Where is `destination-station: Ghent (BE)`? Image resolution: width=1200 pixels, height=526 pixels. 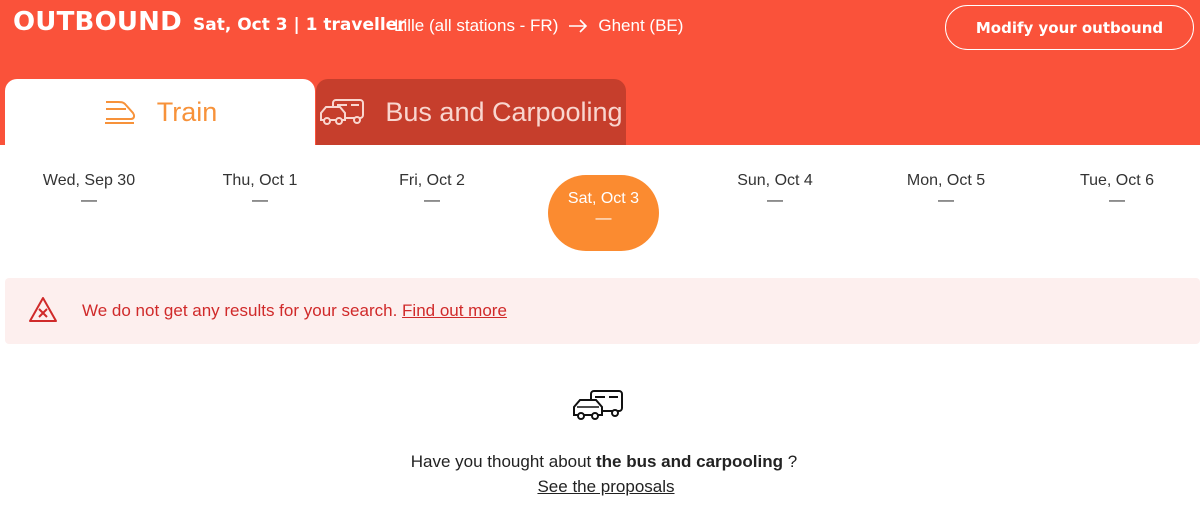
destination-station: Ghent (BE) is located at coordinates (641, 25).